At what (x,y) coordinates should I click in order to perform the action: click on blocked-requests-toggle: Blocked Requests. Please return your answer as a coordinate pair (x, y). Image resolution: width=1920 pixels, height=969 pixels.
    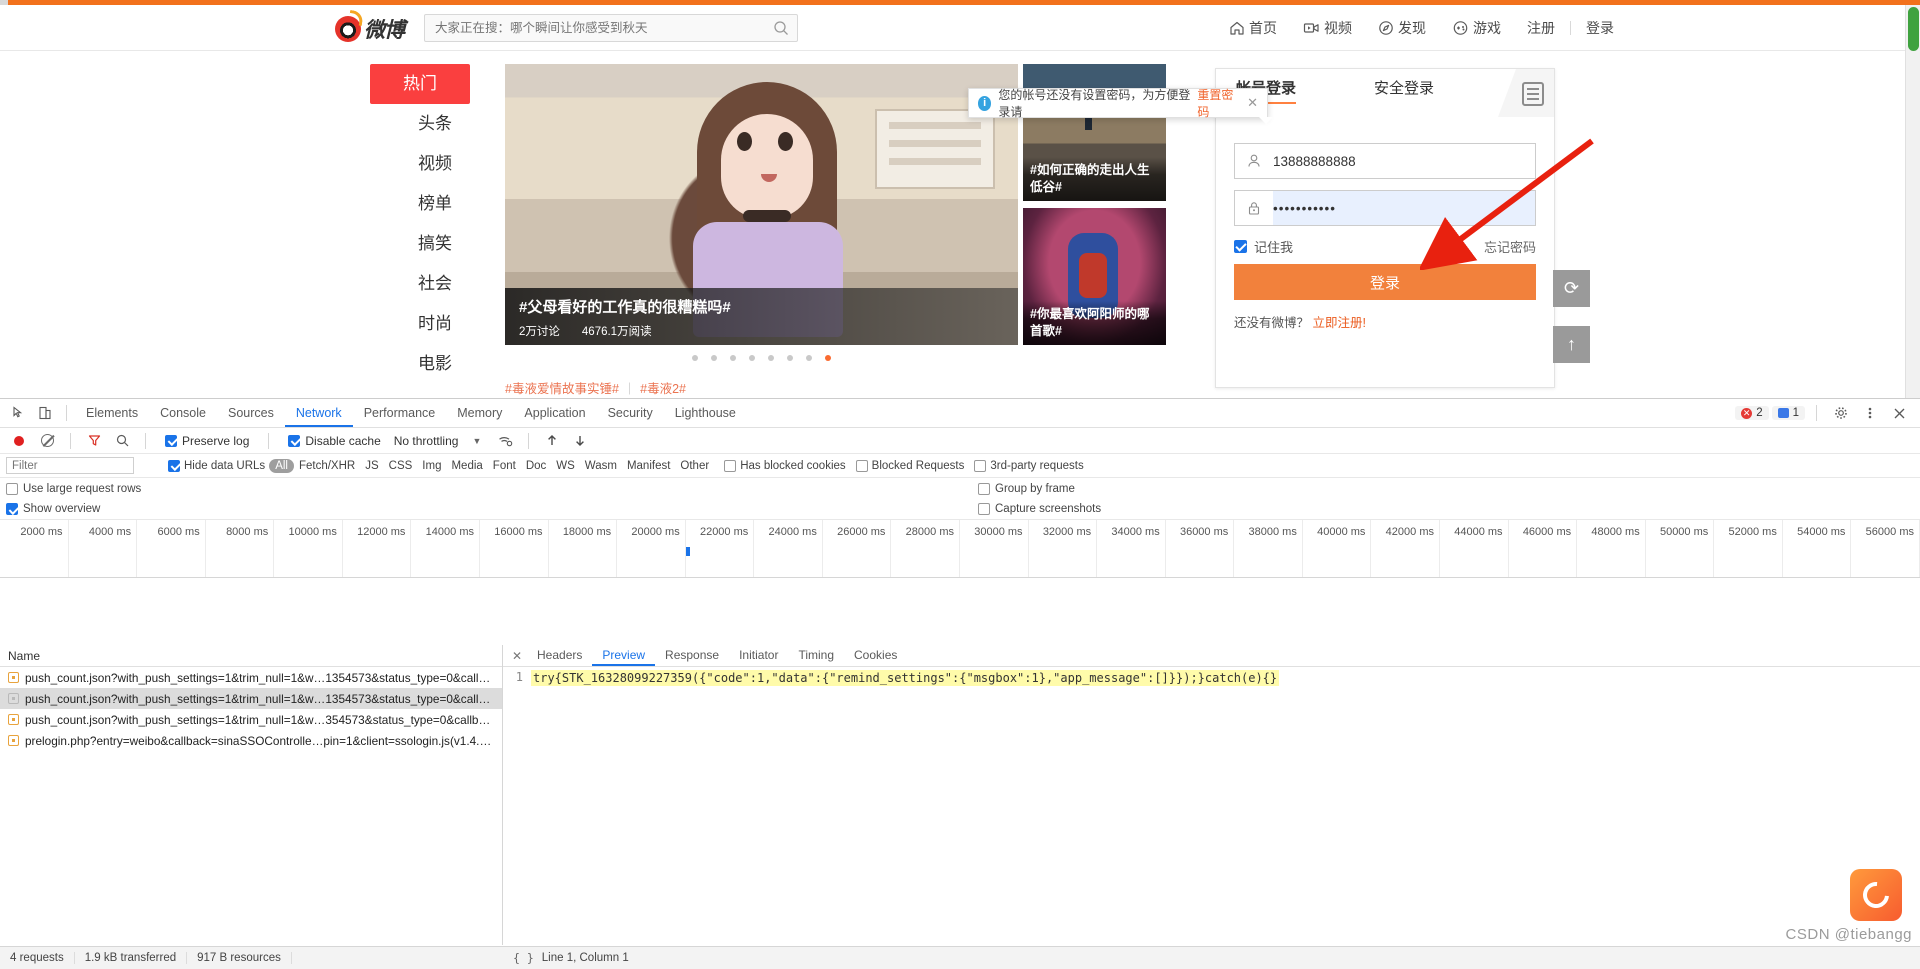
    Looking at the image, I should click on (909, 465).